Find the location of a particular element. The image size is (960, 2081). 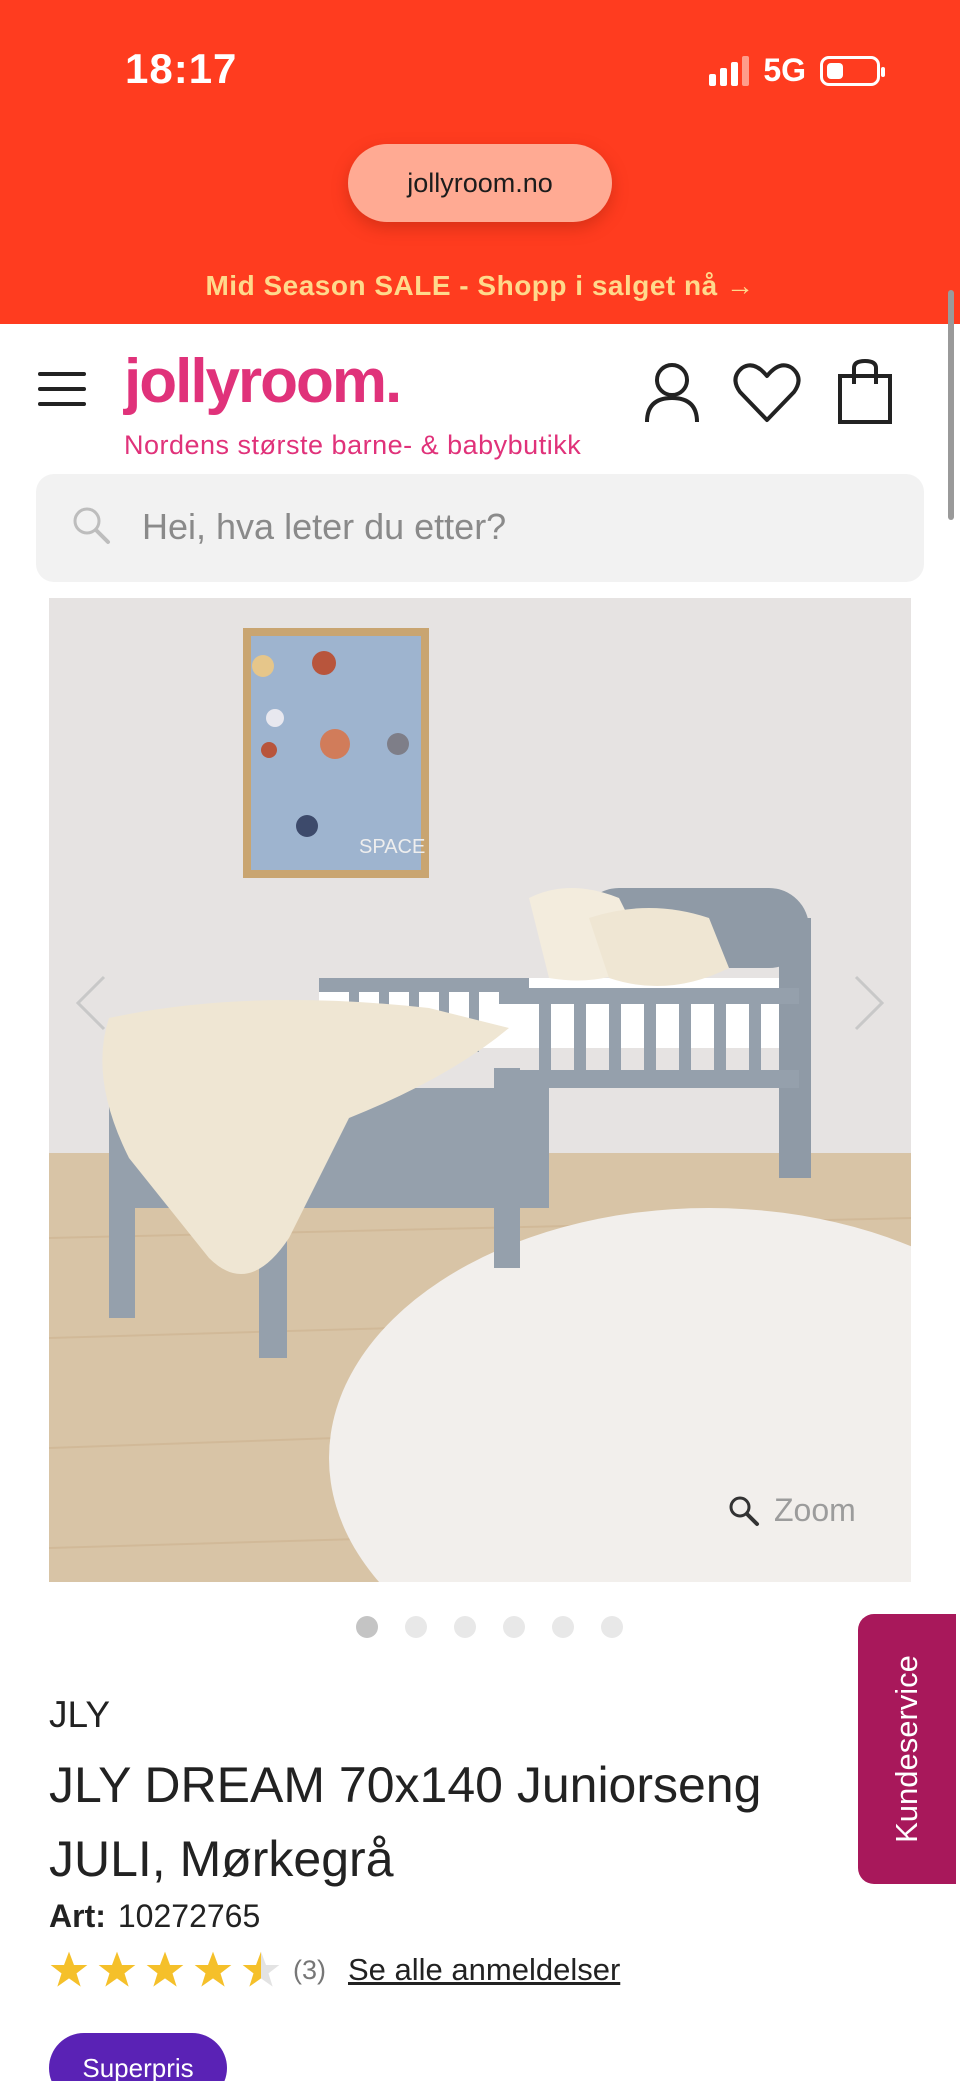

rating-stars is located at coordinates (165, 1970).